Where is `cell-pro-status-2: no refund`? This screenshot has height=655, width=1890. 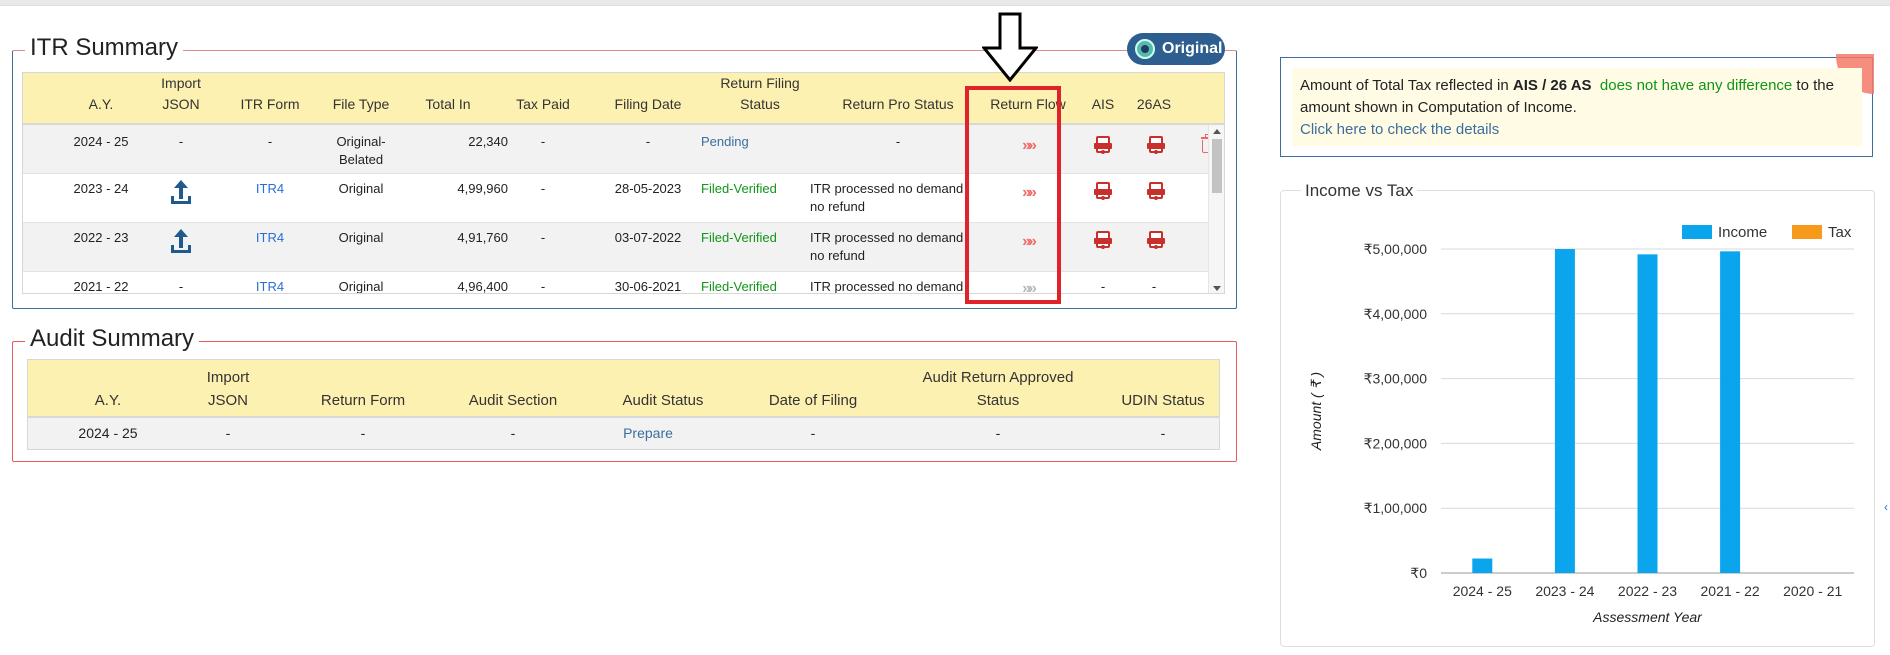 cell-pro-status-2: no refund is located at coordinates (837, 255).